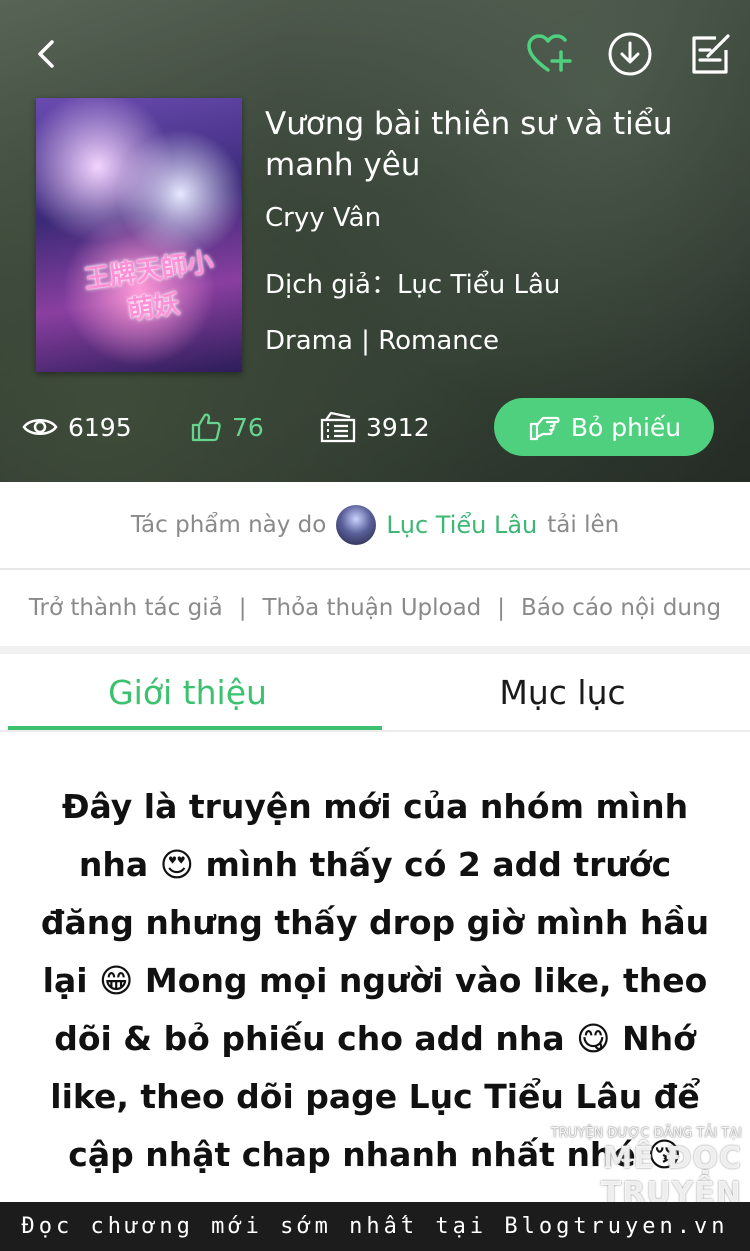  Describe the element at coordinates (371, 608) in the screenshot. I see `upload-agreement-link: Thỏa thuận Upload` at that location.